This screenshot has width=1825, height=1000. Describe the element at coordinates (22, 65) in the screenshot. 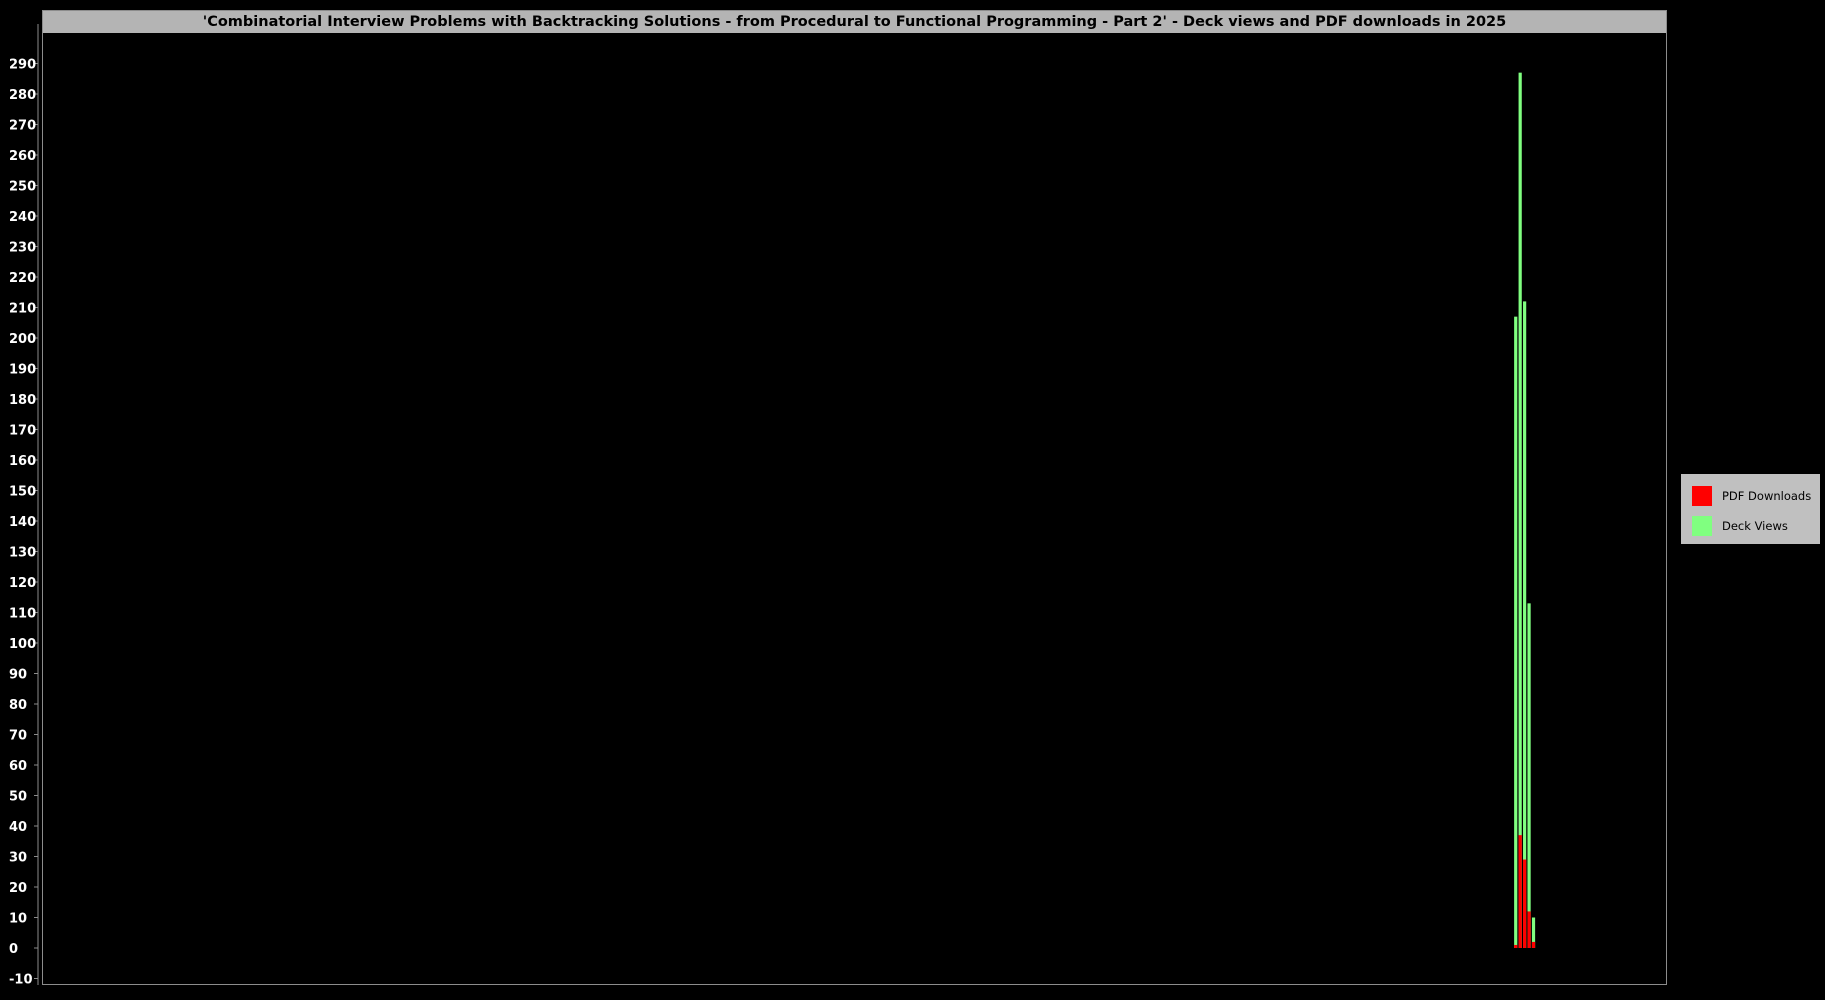

I see `y-tick-label: 290` at that location.